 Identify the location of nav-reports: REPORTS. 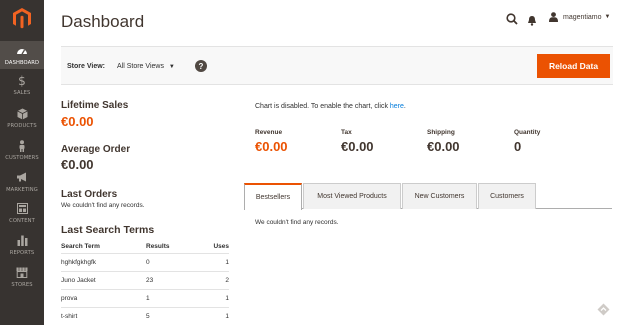
(22, 248).